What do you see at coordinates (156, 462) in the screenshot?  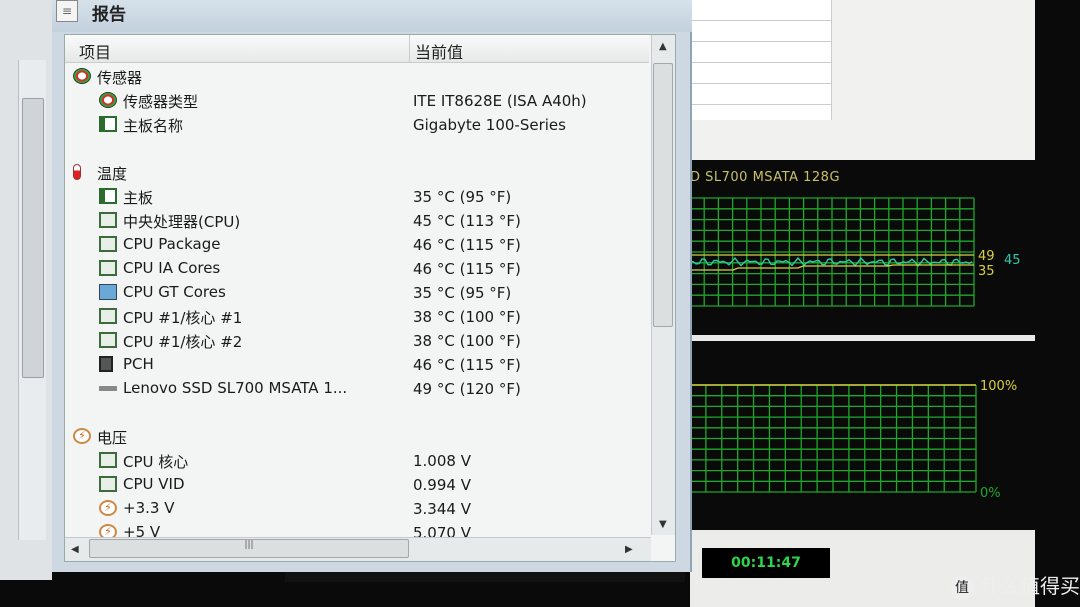 I see `item-label: CPU 核心` at bounding box center [156, 462].